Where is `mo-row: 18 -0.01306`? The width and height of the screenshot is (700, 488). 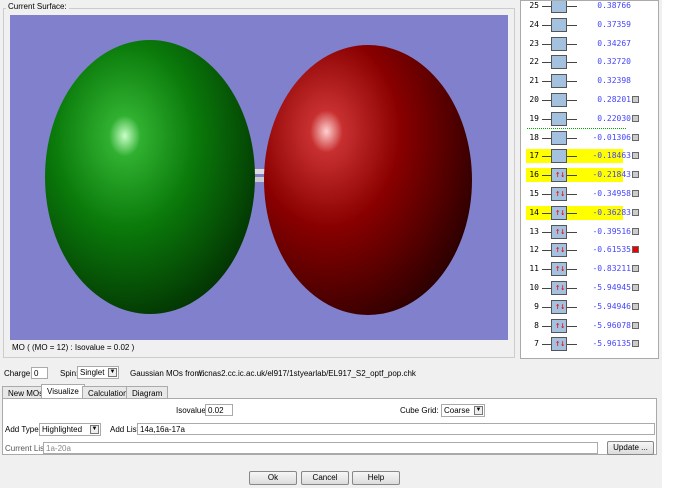 mo-row: 18 -0.01306 is located at coordinates (585, 137).